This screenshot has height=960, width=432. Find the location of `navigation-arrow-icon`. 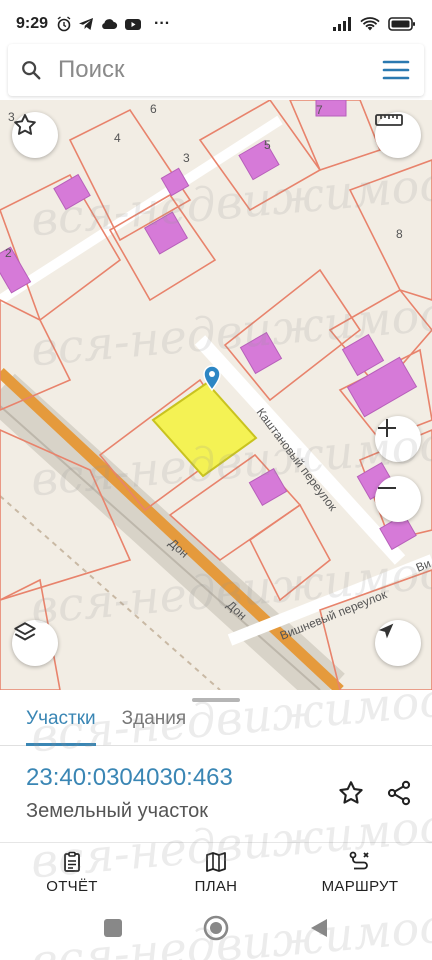

navigation-arrow-icon is located at coordinates (386, 631).